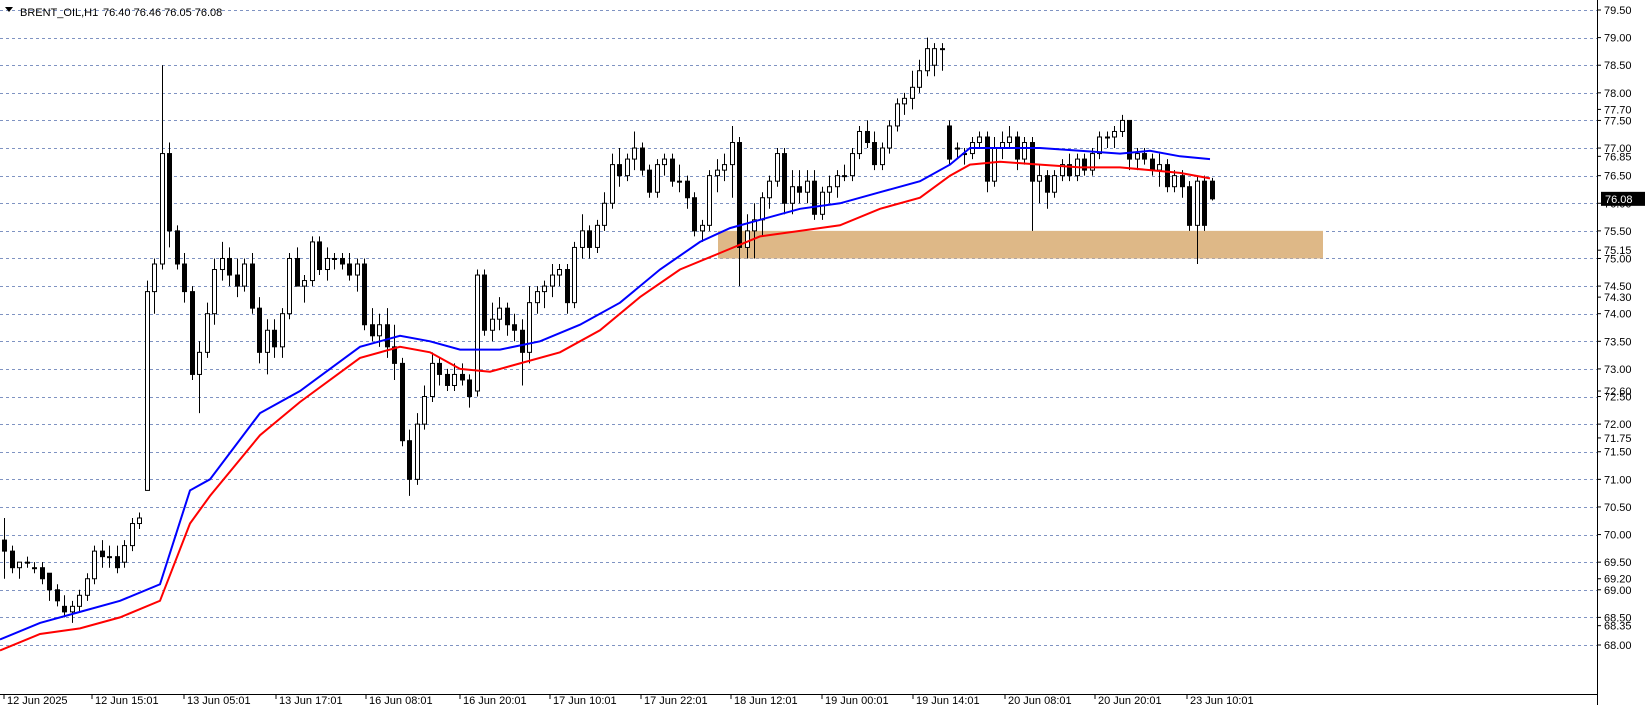 The width and height of the screenshot is (1651, 705). Describe the element at coordinates (585, 700) in the screenshot. I see `time-tick-label: 17 Jun 10:01` at that location.